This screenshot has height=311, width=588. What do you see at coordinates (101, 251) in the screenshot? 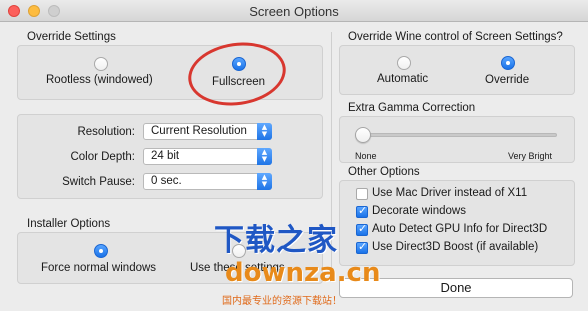
I see `force-normal-windows-radio` at bounding box center [101, 251].